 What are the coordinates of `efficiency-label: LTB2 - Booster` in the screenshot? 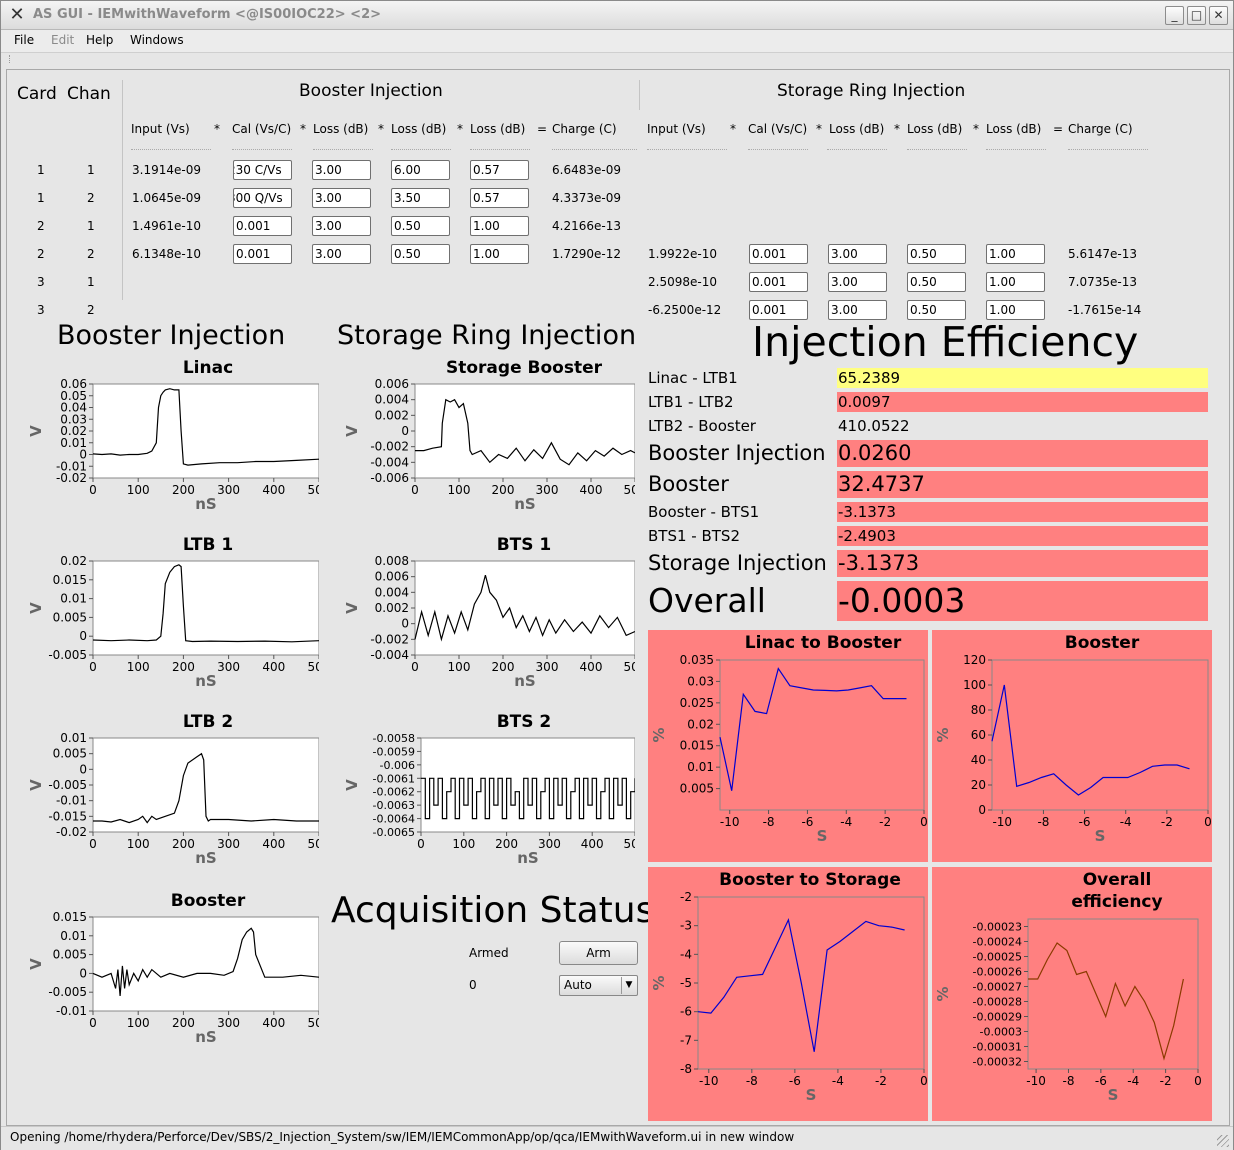 It's located at (702, 426).